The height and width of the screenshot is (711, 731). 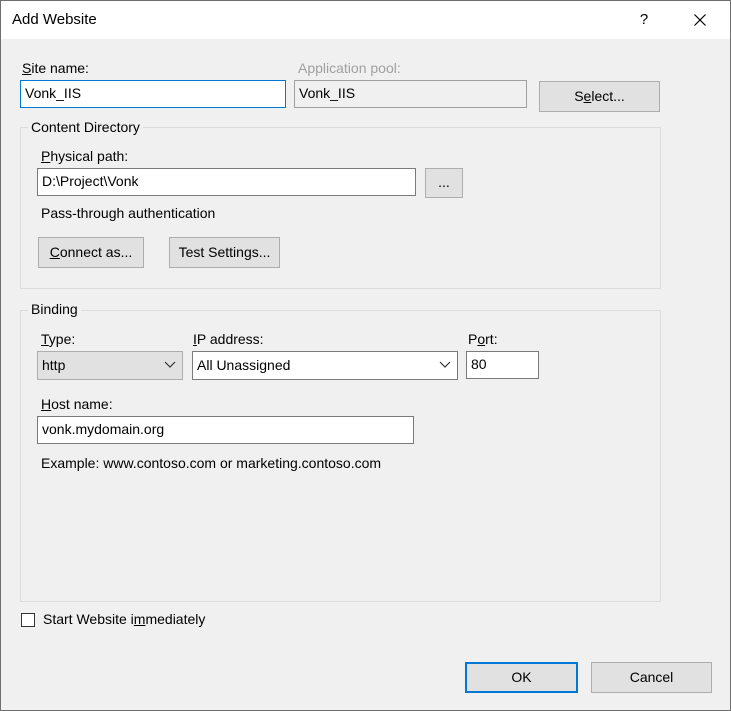 I want to click on ip-address-select-value: All Unassigned, so click(x=244, y=365).